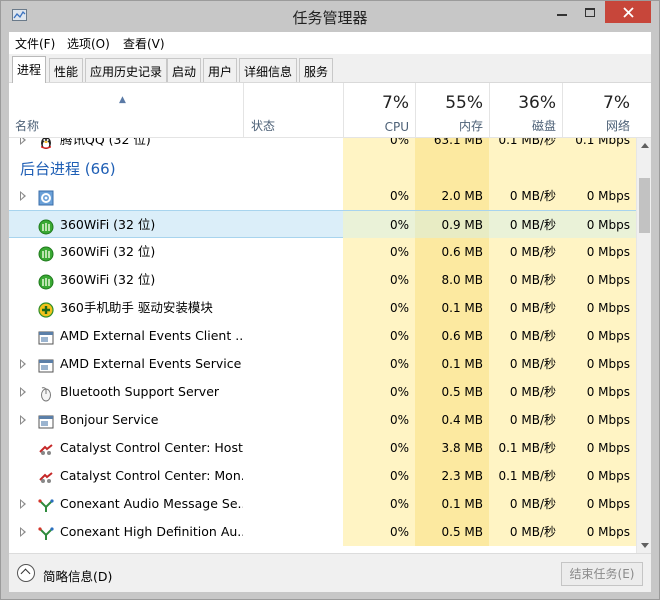 The image size is (660, 600). What do you see at coordinates (322, 224) in the screenshot?
I see `process-row: 360WiFi (32 位) 0% 0.9 MB 0 MB/秒 0 Mbps` at bounding box center [322, 224].